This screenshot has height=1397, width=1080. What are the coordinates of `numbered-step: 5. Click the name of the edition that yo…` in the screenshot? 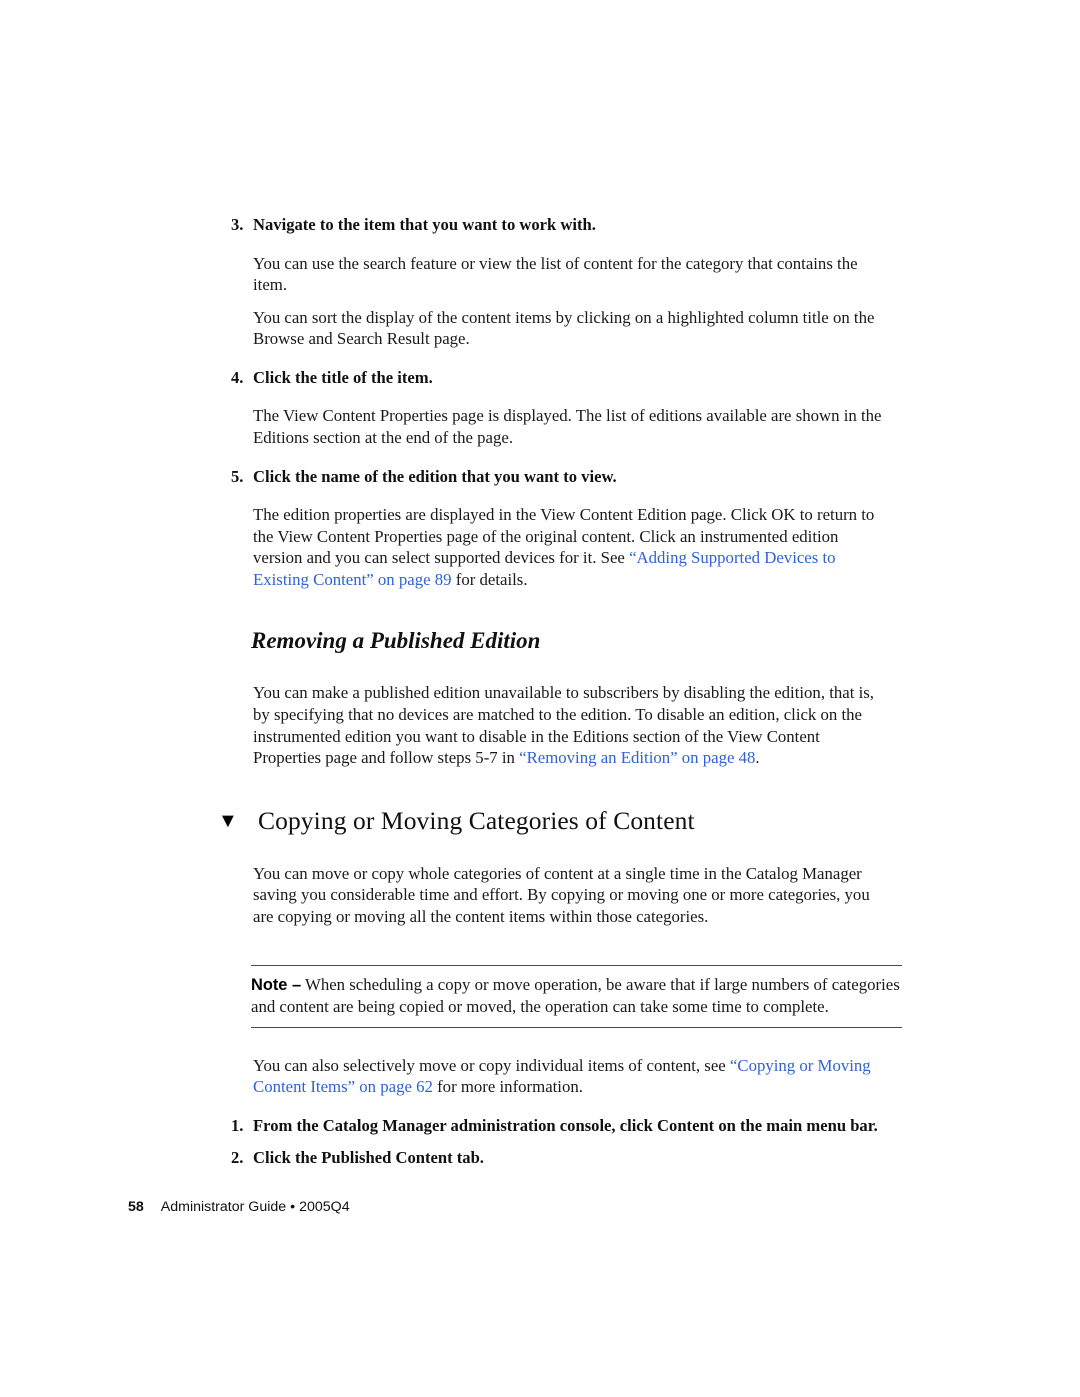 It's located at (540, 477).